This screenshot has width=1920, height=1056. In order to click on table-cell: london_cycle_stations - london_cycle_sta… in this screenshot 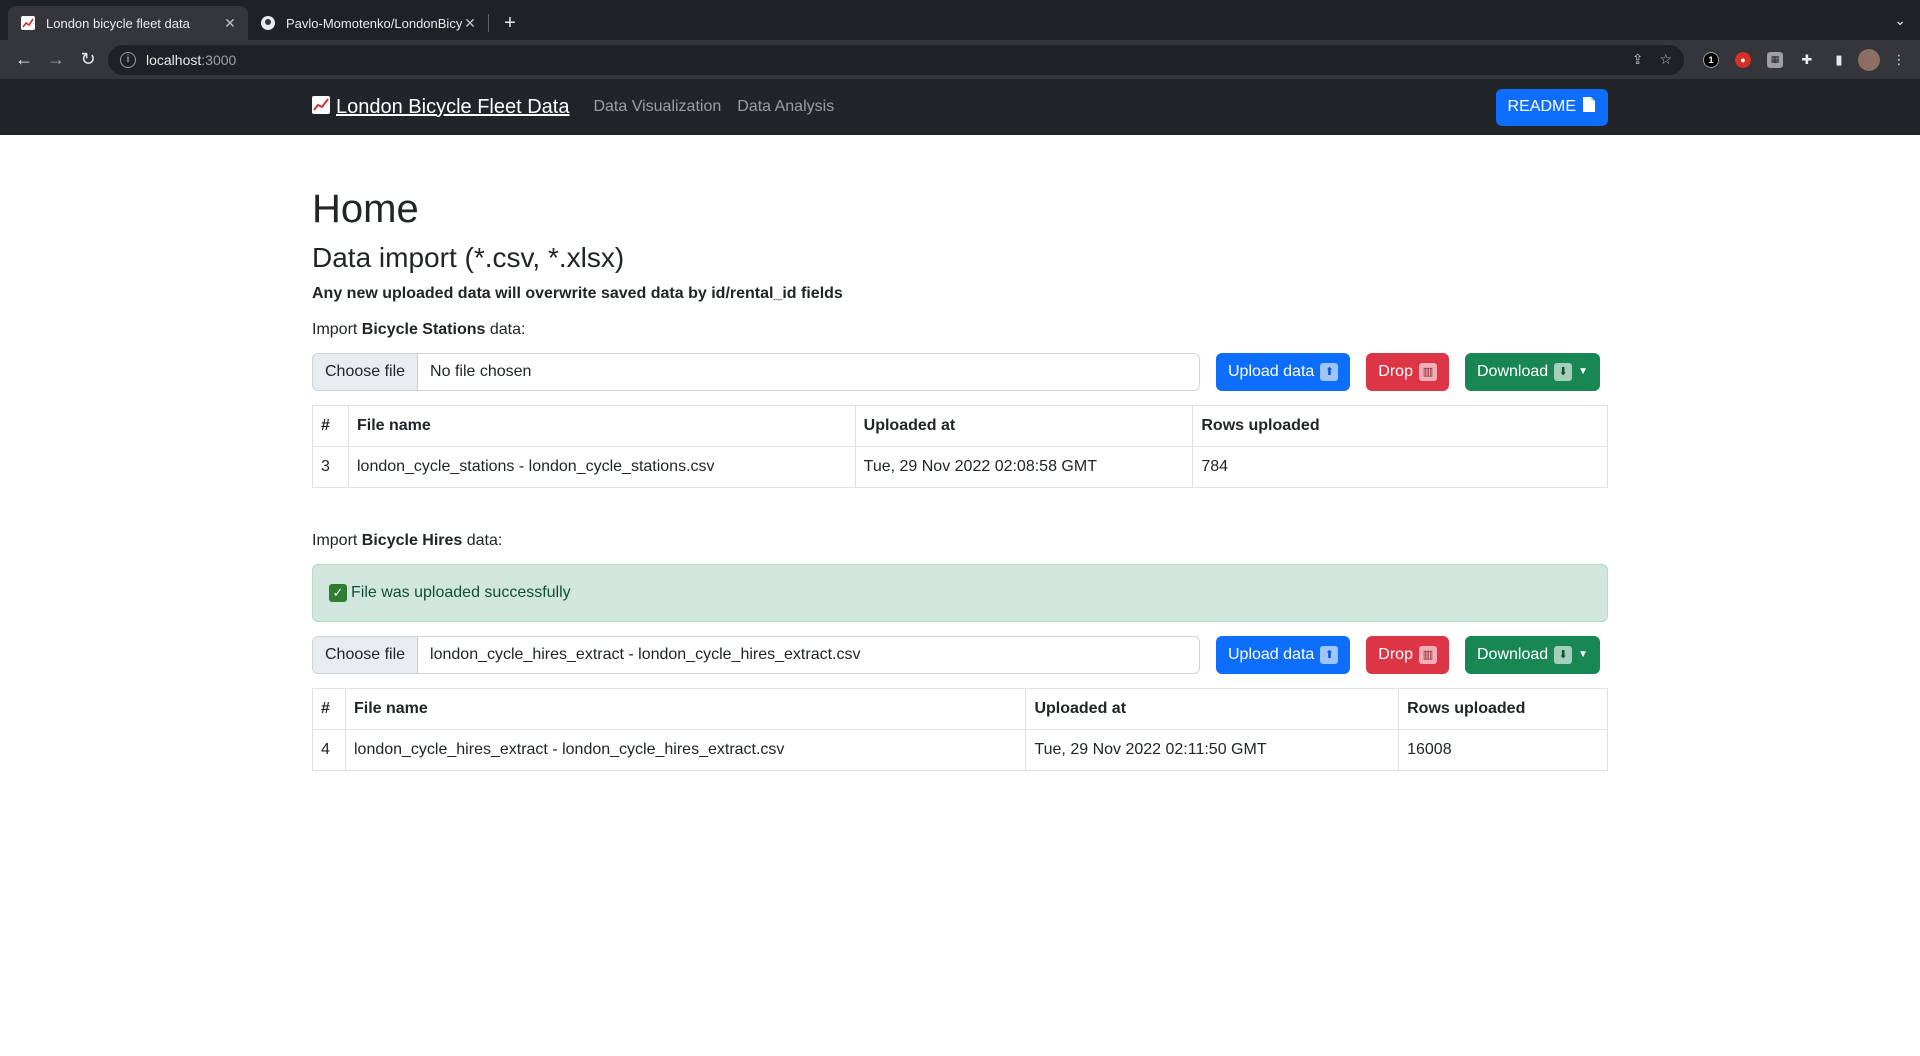, I will do `click(601, 466)`.